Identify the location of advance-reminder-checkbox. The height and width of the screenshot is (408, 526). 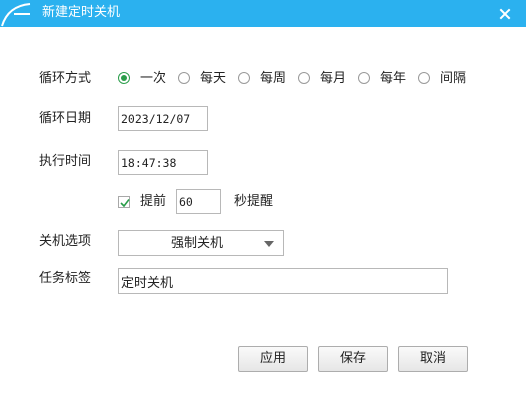
(124, 202).